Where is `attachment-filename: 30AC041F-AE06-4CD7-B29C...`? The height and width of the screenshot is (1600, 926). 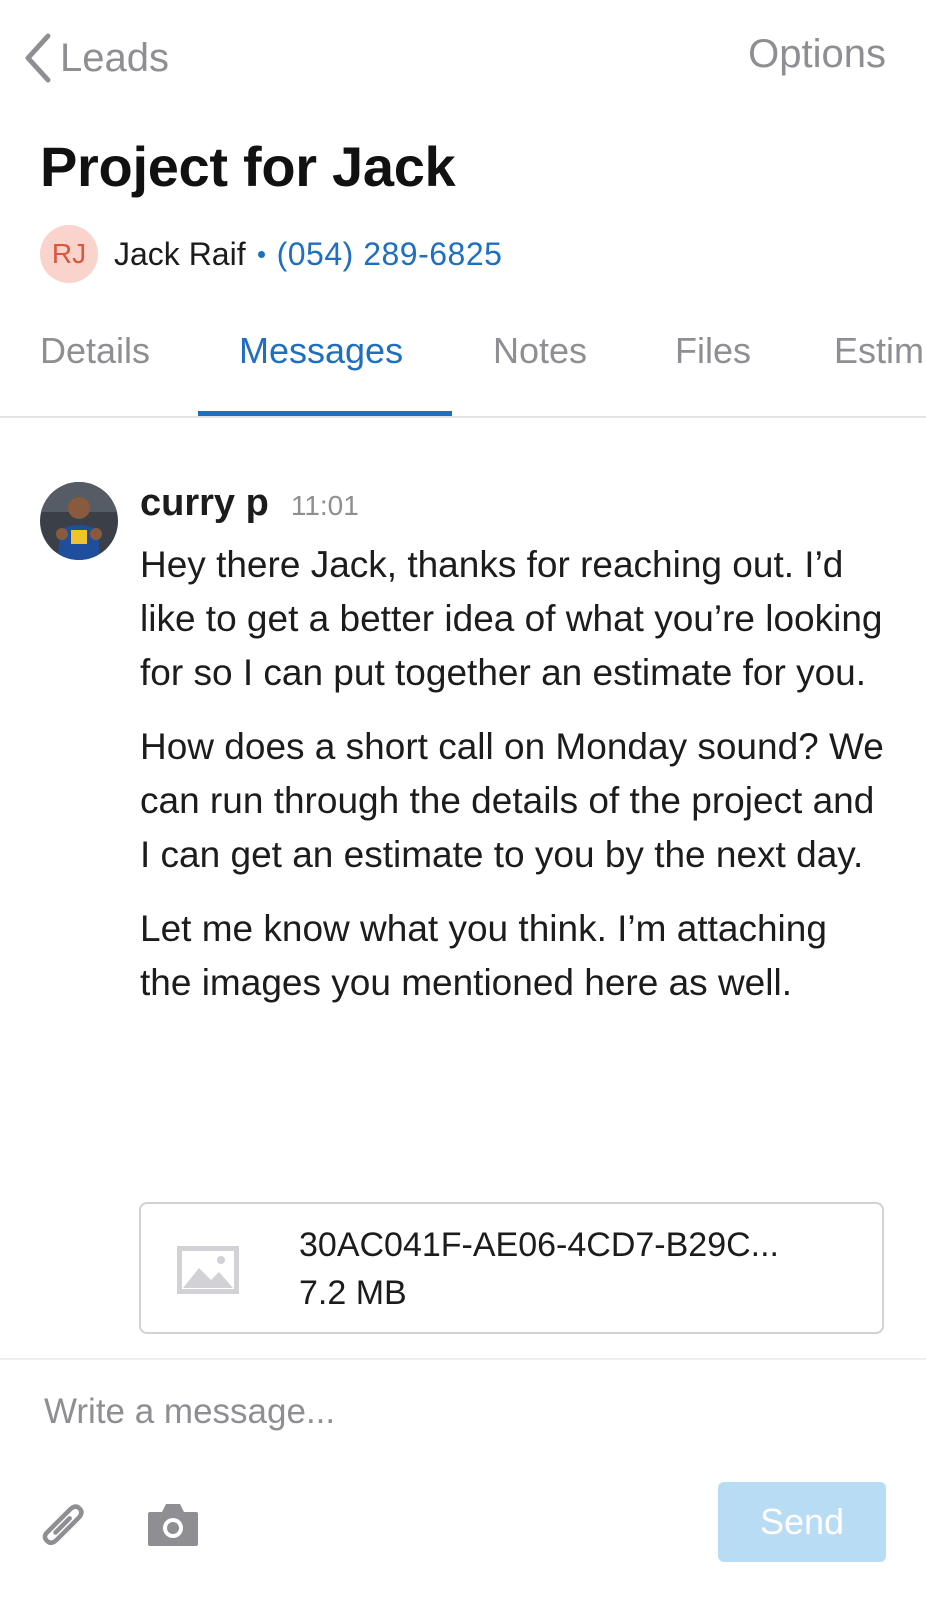 attachment-filename: 30AC041F-AE06-4CD7-B29C... is located at coordinates (539, 1245).